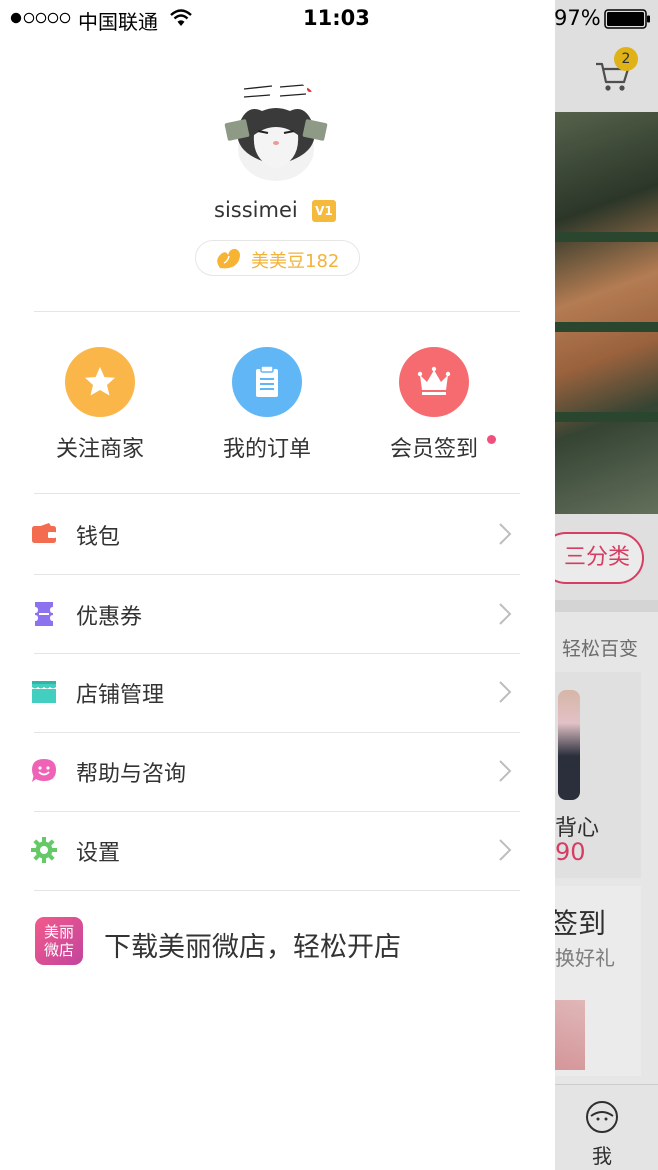 The height and width of the screenshot is (1170, 658). What do you see at coordinates (109, 617) in the screenshot?
I see `menu-item-label: 优惠券` at bounding box center [109, 617].